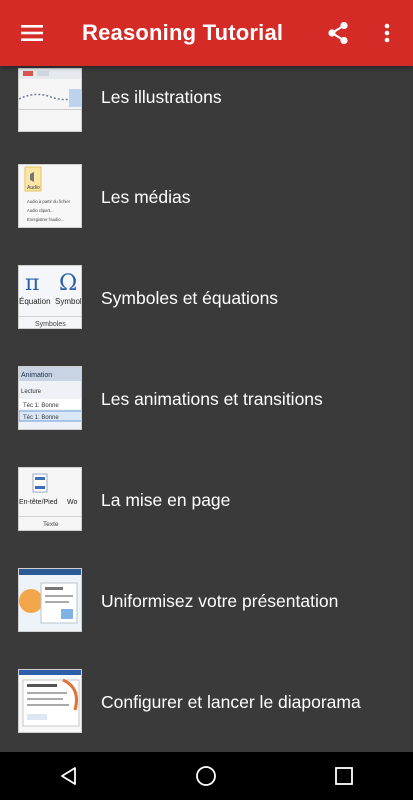  I want to click on list-item: Uniformisez votre présentation, so click(206, 600).